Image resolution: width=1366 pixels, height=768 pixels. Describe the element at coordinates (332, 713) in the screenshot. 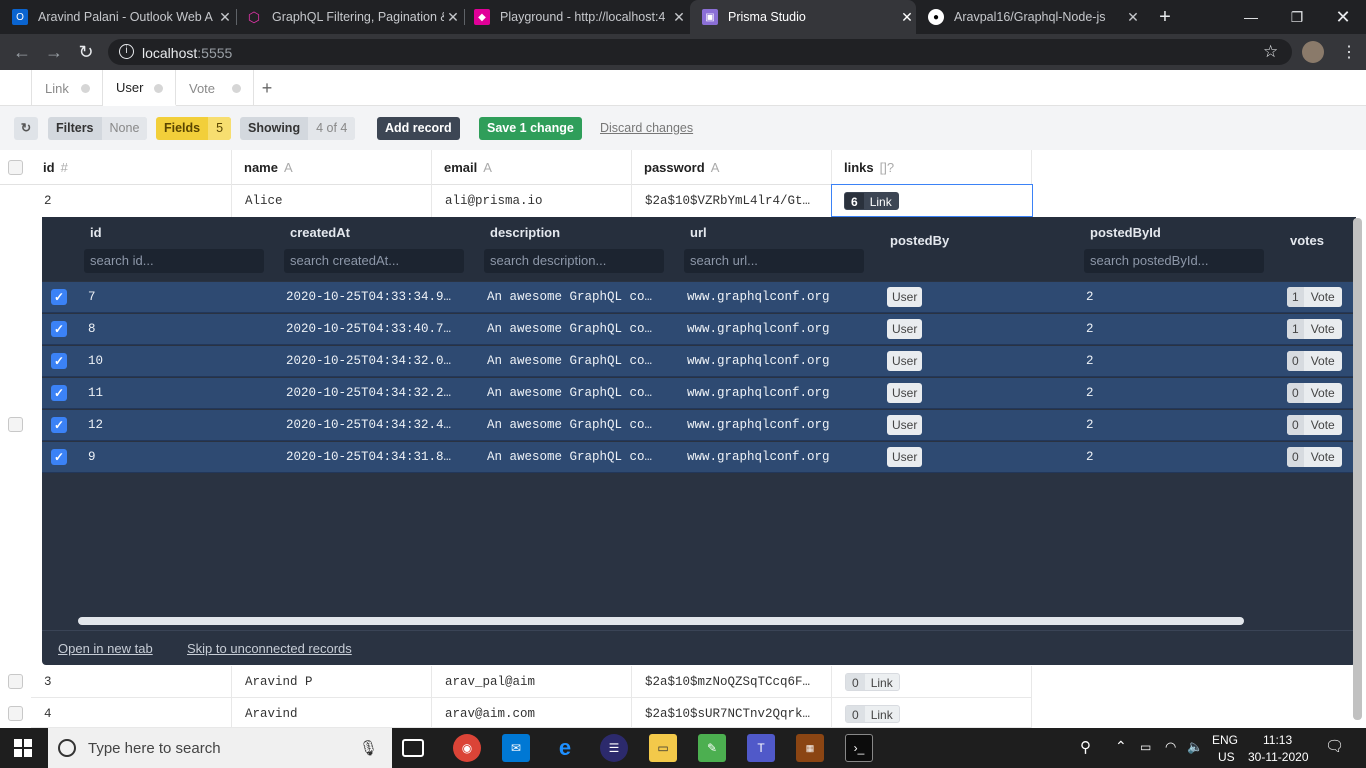

I see `cell-name: Aravind` at that location.